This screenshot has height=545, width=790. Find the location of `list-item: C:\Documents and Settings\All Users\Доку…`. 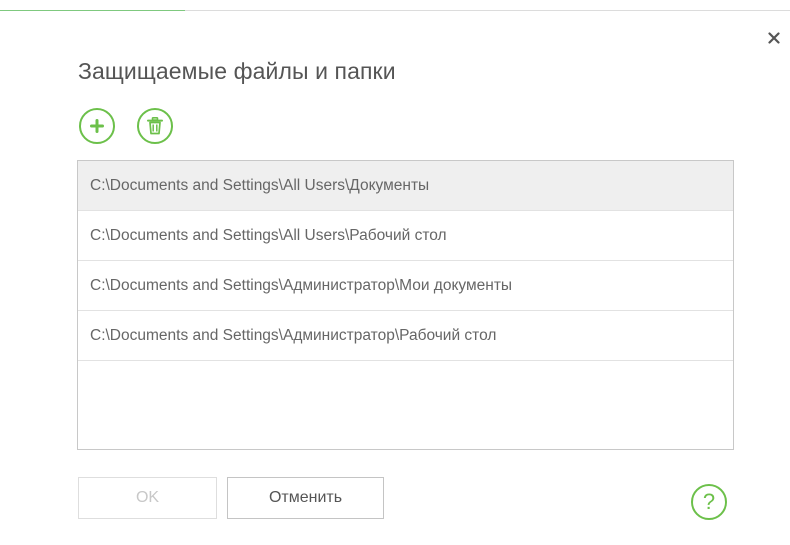

list-item: C:\Documents and Settings\All Users\Доку… is located at coordinates (405, 186).